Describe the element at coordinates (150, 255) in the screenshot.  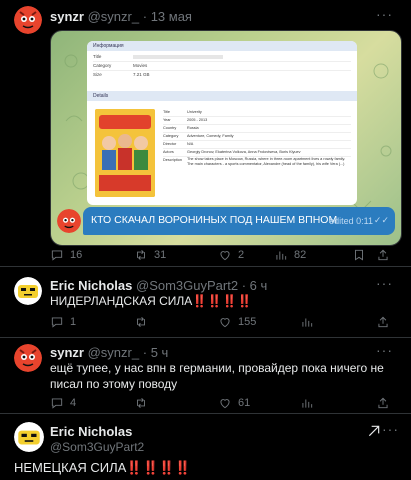
I see `retweet-button: 31` at that location.